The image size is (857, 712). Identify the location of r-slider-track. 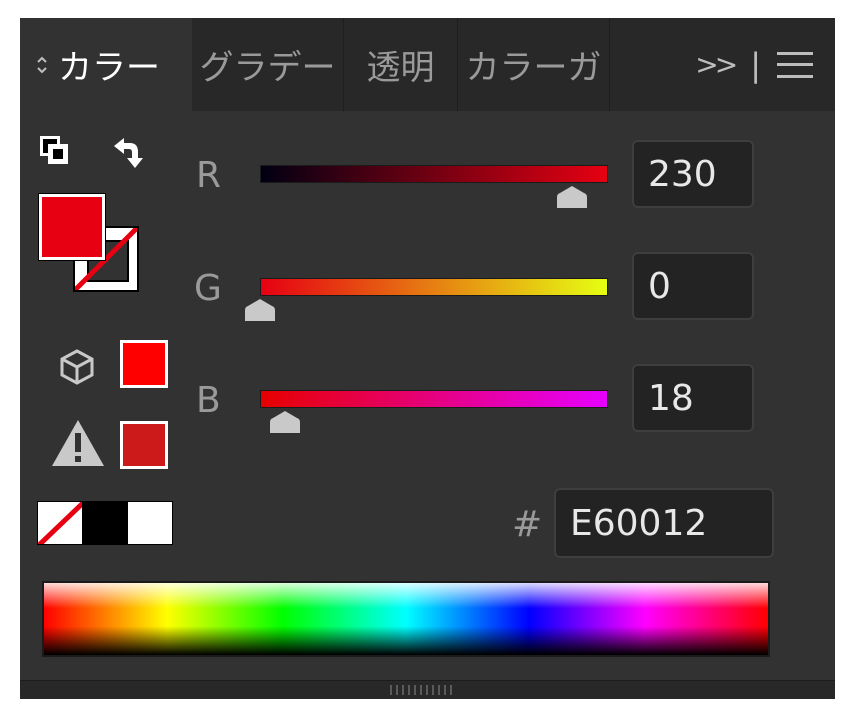
(434, 174).